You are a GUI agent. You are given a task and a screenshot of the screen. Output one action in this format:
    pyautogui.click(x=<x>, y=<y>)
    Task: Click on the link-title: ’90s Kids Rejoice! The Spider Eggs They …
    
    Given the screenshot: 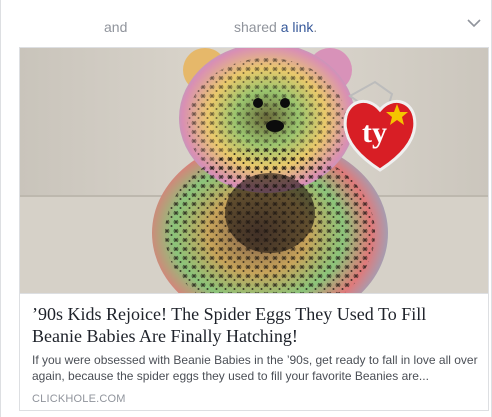 What is the action you would take?
    pyautogui.click(x=256, y=325)
    